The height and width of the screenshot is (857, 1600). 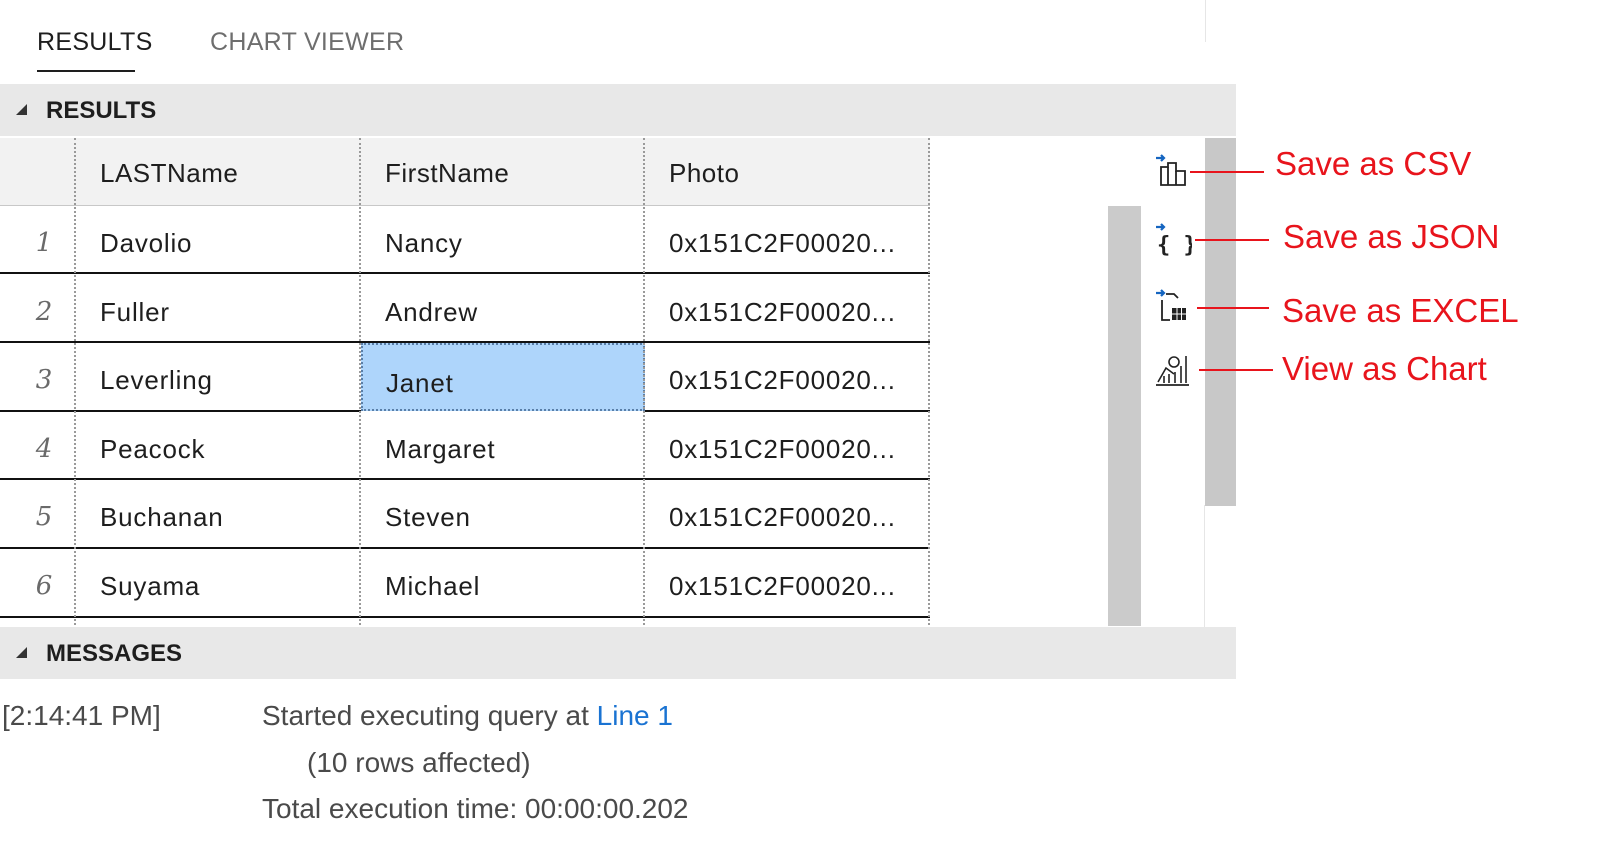 What do you see at coordinates (101, 110) in the screenshot?
I see `results-section-title: RESULTS` at bounding box center [101, 110].